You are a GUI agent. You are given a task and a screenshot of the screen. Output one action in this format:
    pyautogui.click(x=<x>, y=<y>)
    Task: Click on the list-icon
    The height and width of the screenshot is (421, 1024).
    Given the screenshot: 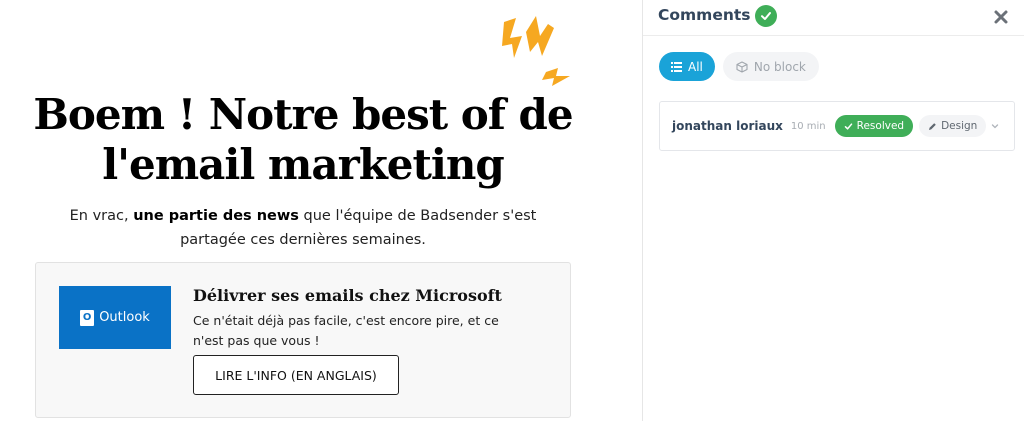 What is the action you would take?
    pyautogui.click(x=676, y=66)
    